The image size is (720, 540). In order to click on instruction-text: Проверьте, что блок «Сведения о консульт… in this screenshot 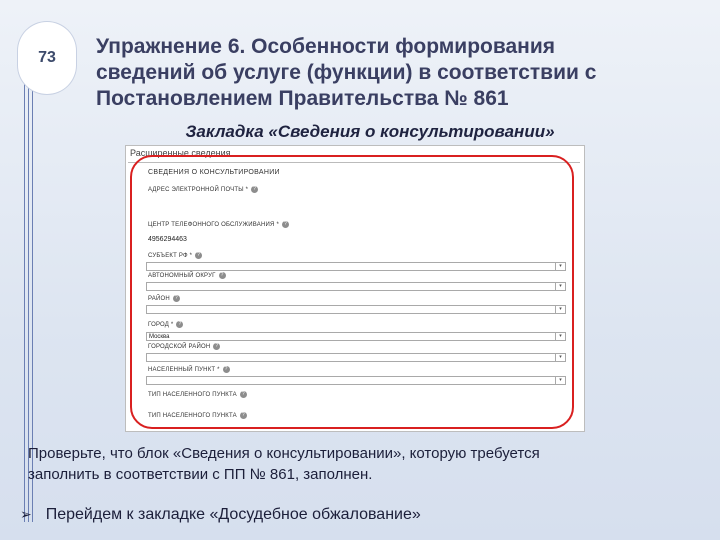, I will do `click(358, 464)`.